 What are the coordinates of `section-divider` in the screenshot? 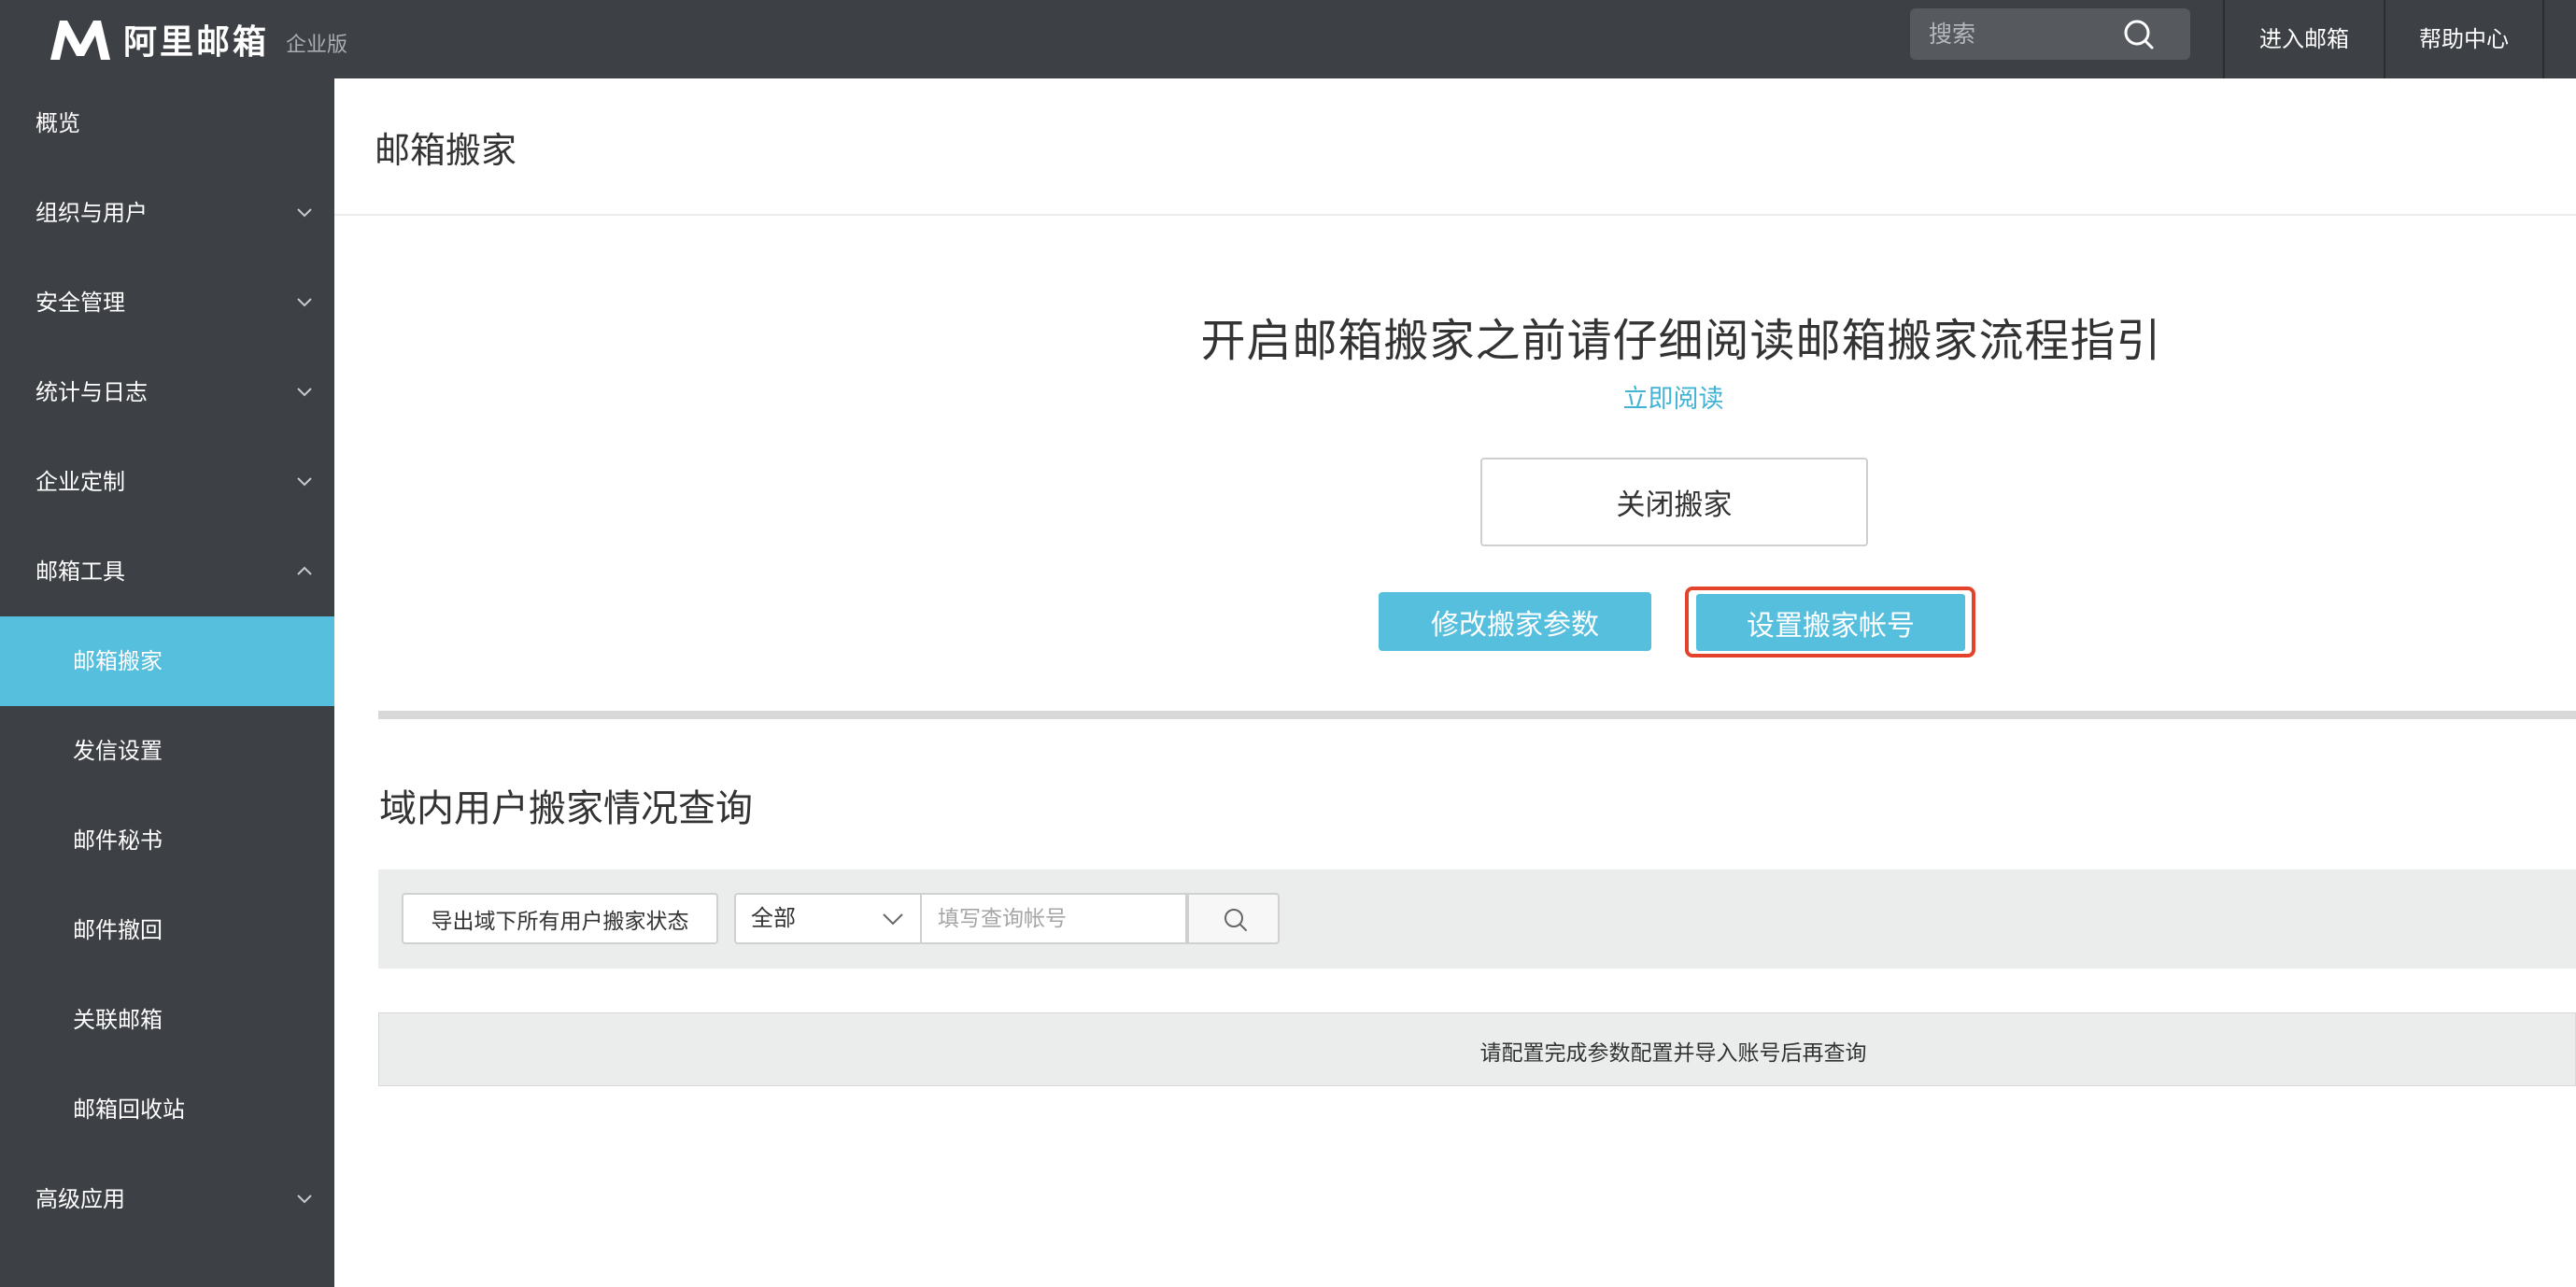 It's located at (1477, 715).